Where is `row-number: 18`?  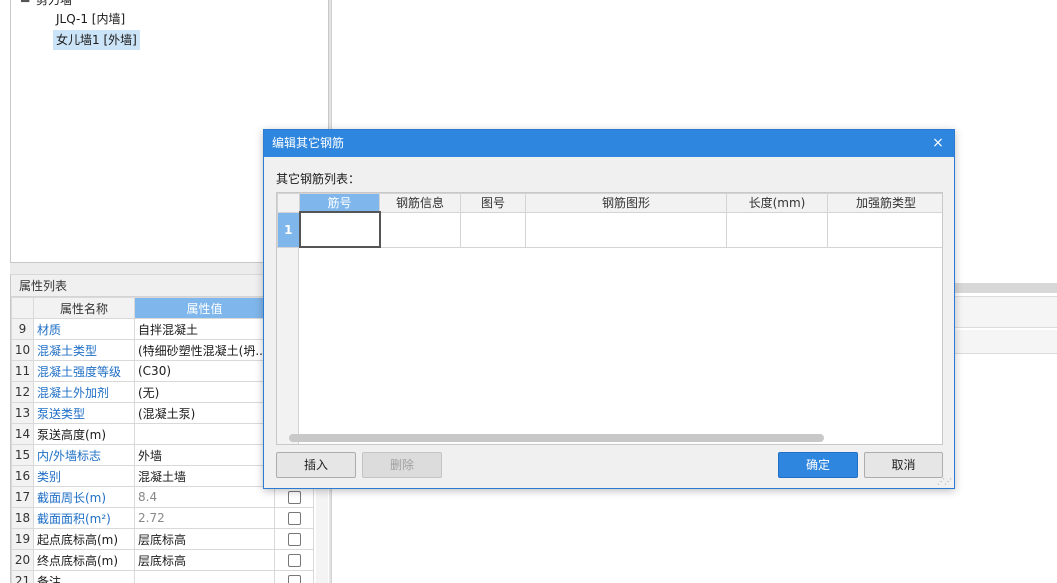 row-number: 18 is located at coordinates (22, 518).